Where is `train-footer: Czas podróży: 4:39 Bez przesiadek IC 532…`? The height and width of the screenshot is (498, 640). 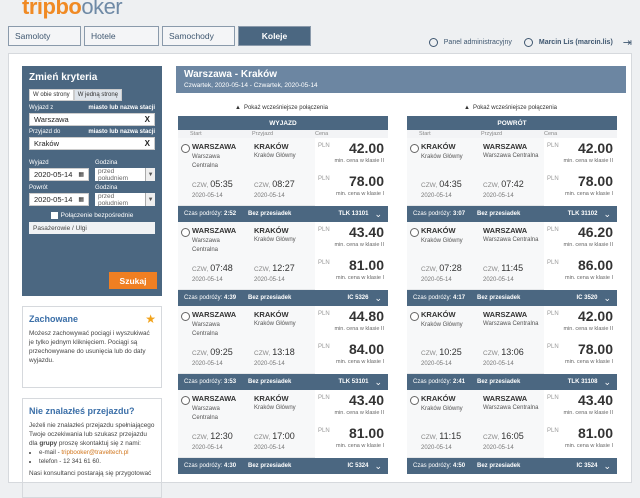
train-footer: Czas podróży: 4:39 Bez przesiadek IC 532… is located at coordinates (283, 298).